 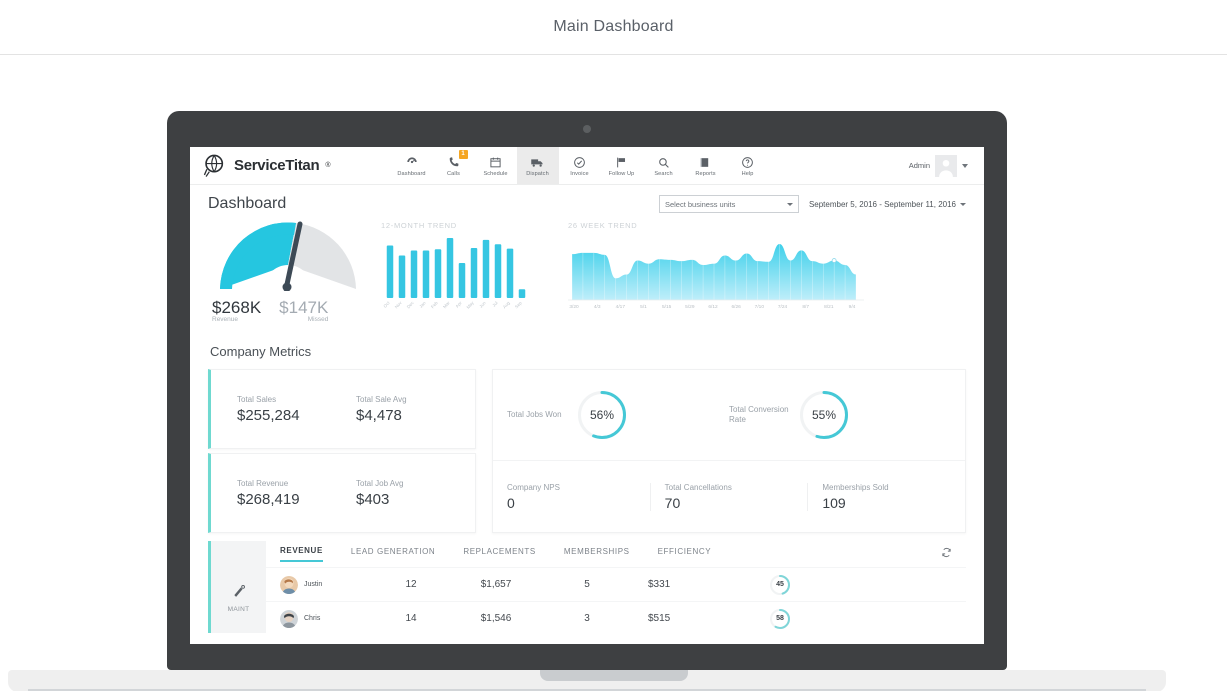 What do you see at coordinates (499, 554) in the screenshot?
I see `tab-replacements: REPLACEMENTS` at bounding box center [499, 554].